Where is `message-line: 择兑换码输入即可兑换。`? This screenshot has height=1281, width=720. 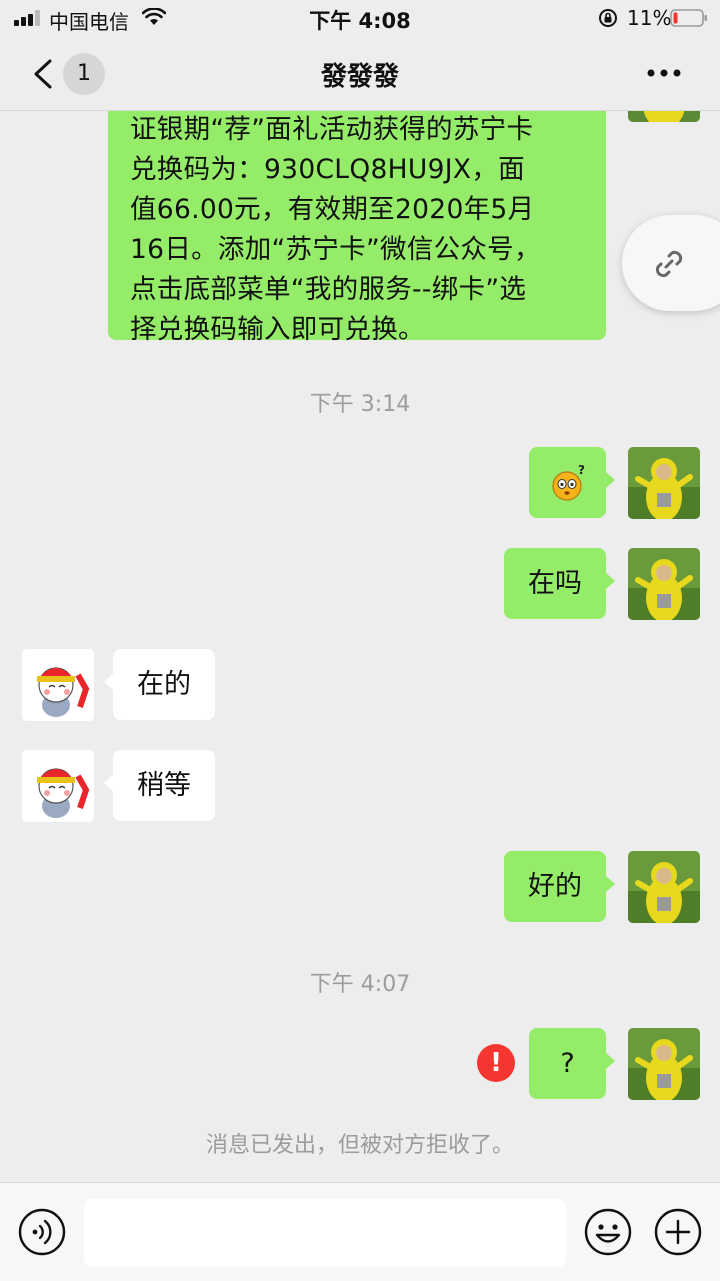 message-line: 择兑换码输入即可兑换。 is located at coordinates (277, 329).